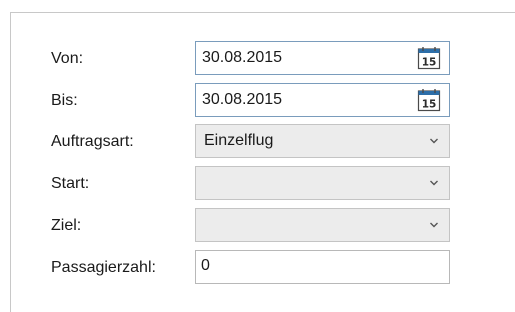 The width and height of the screenshot is (515, 312). What do you see at coordinates (242, 100) in the screenshot?
I see `to-date-value: 30.08.2015` at bounding box center [242, 100].